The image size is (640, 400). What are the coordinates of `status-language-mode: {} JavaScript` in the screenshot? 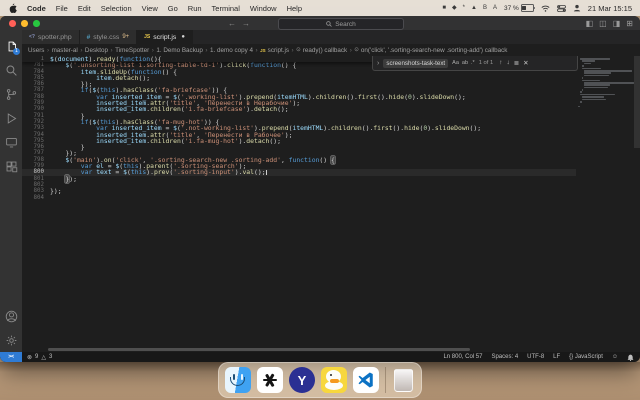 It's located at (586, 357).